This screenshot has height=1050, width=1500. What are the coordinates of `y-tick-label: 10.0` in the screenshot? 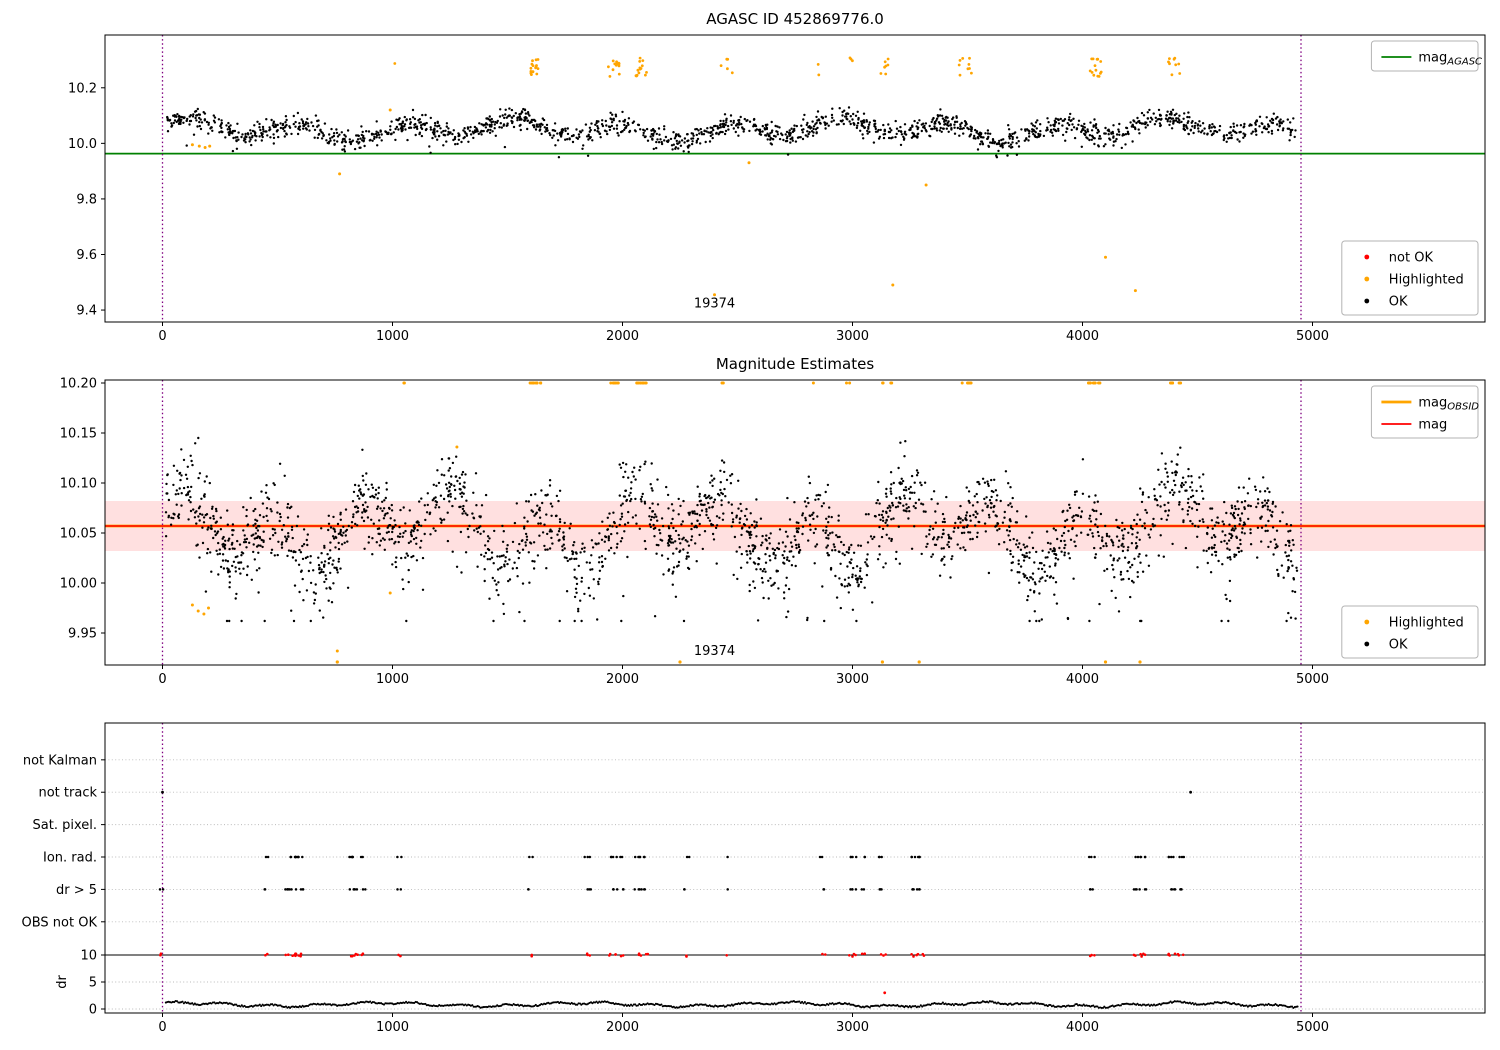 It's located at (82, 144).